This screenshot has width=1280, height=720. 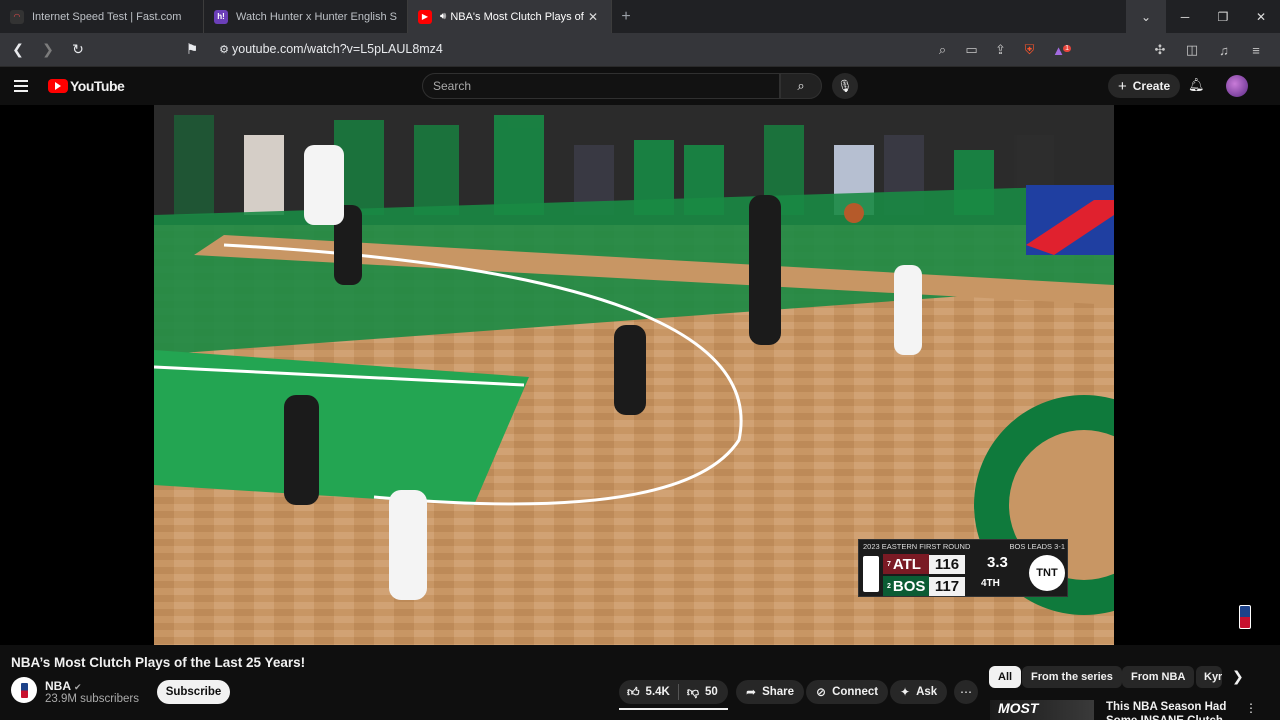 What do you see at coordinates (947, 564) in the screenshot?
I see `team-score: 116` at bounding box center [947, 564].